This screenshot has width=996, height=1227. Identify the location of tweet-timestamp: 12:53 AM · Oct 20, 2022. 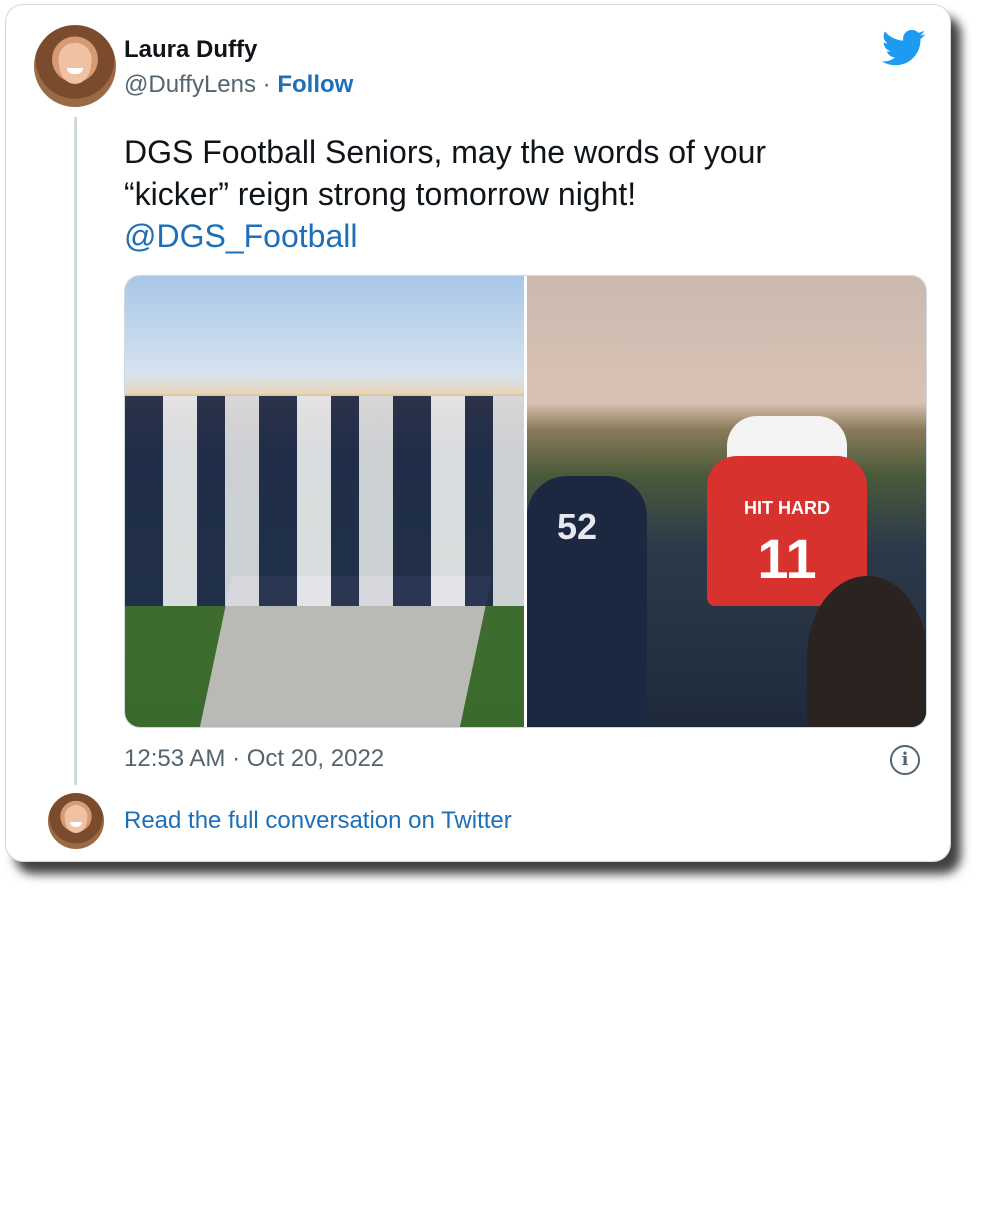
(254, 759).